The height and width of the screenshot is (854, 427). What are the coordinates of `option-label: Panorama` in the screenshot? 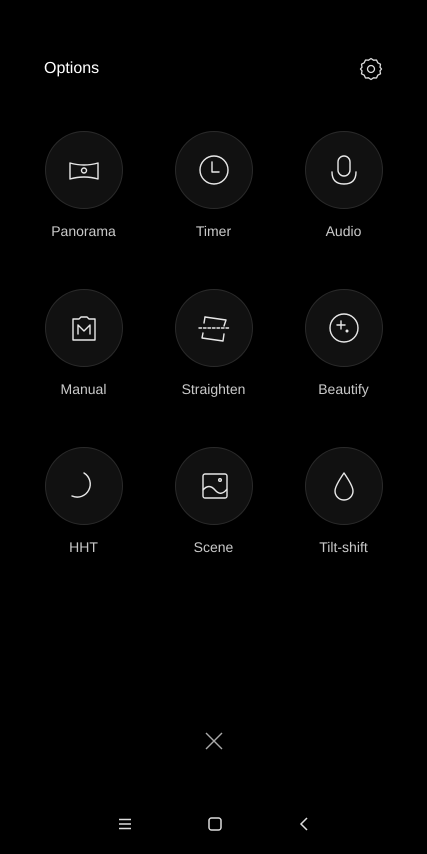 It's located at (83, 231).